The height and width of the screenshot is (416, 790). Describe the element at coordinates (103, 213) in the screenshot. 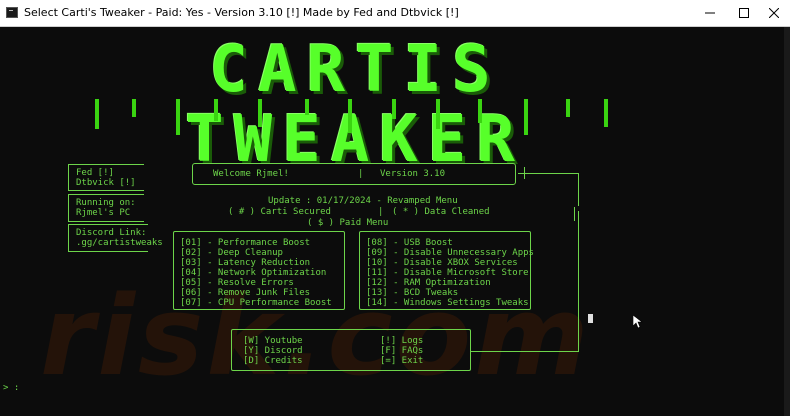

I see `running-value: Rjmel's PC` at that location.